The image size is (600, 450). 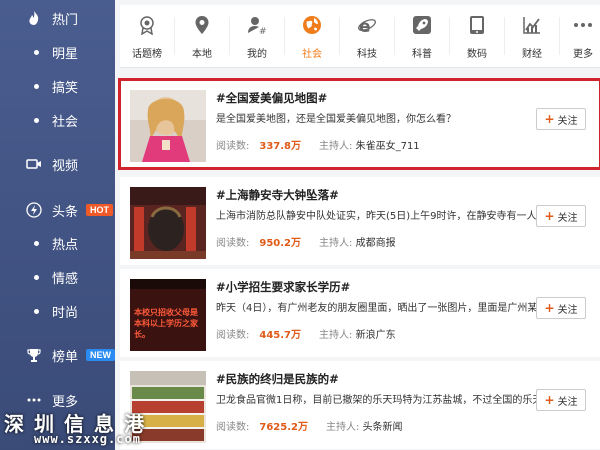 What do you see at coordinates (147, 25) in the screenshot?
I see `medal-icon` at bounding box center [147, 25].